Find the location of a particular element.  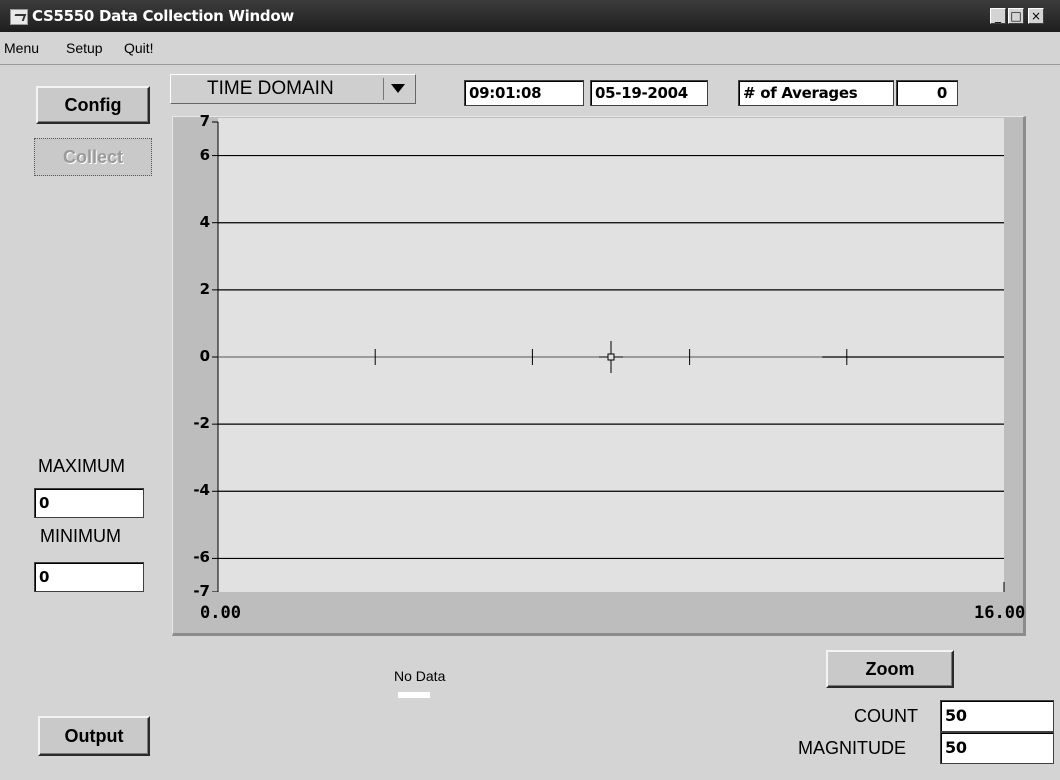

menu-item-menu: Menu is located at coordinates (21, 48).